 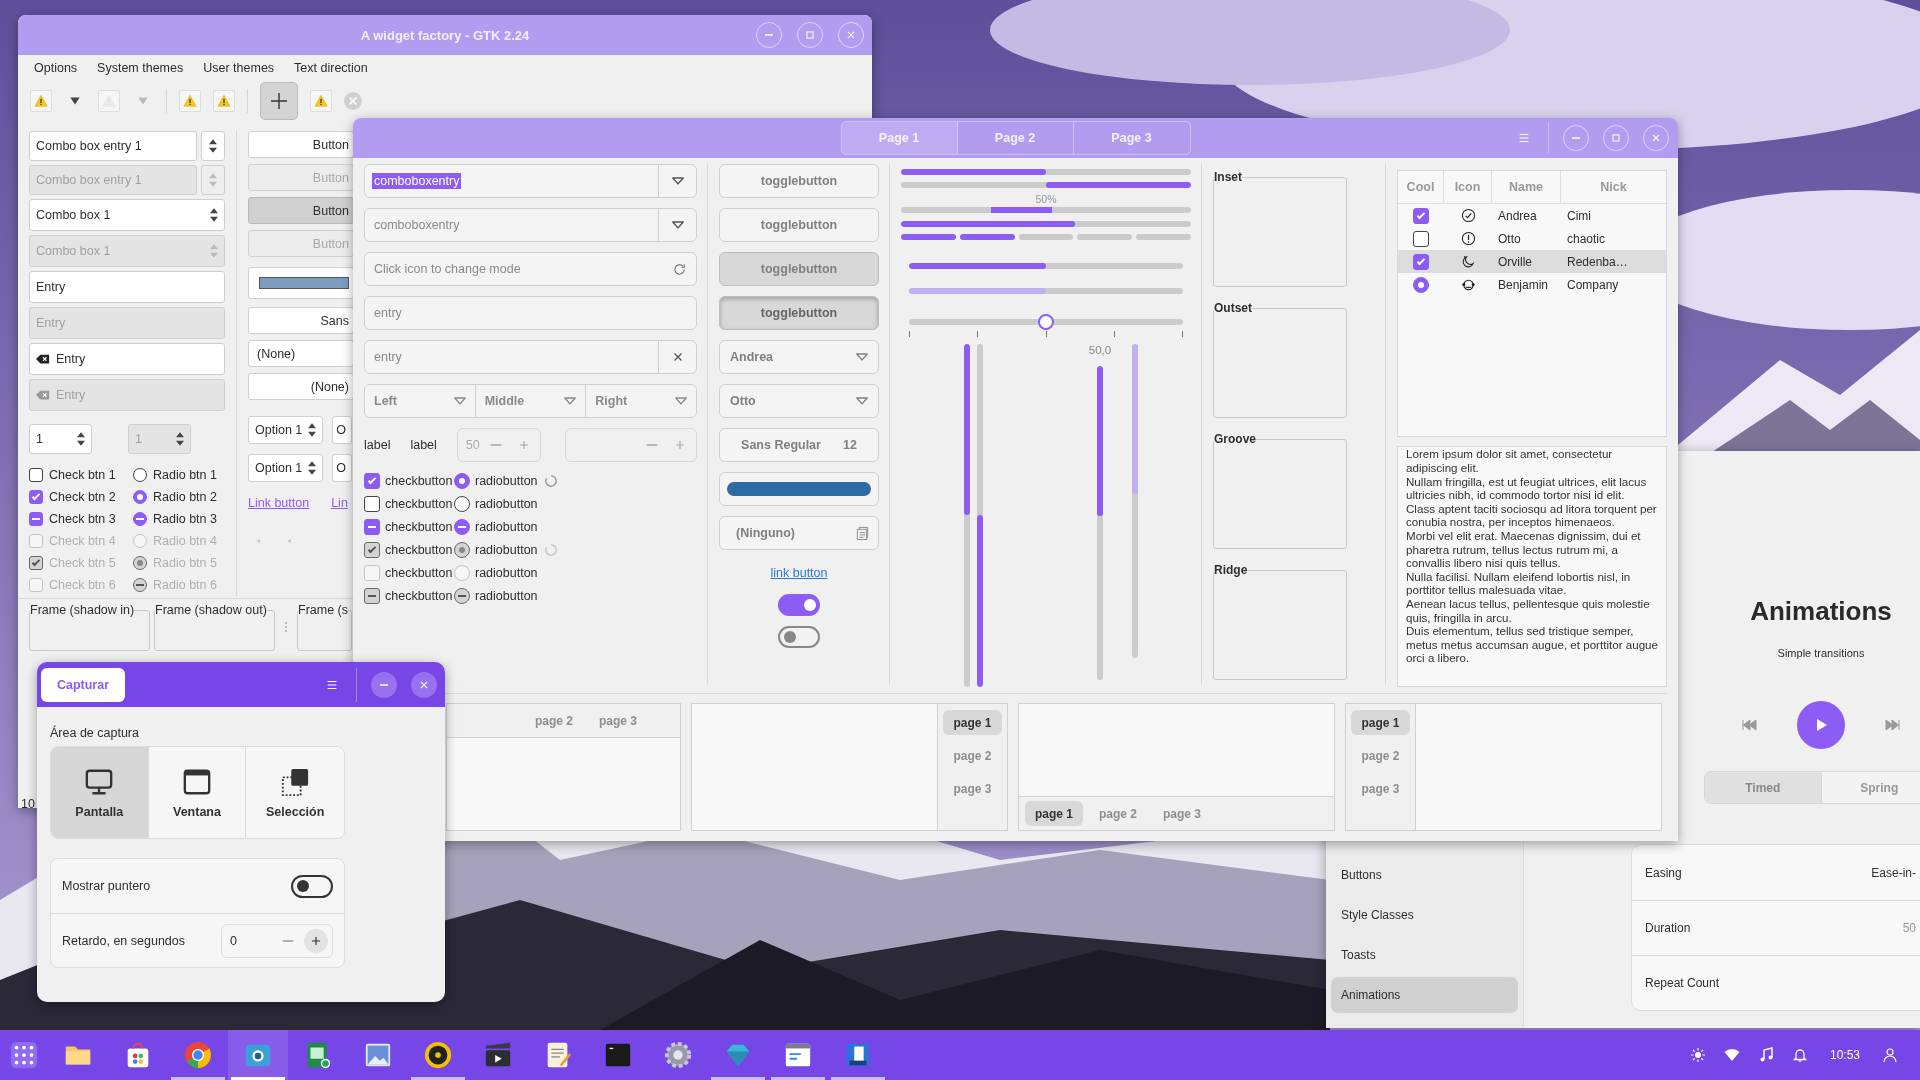 I want to click on table-row: Benjamin Company, so click(x=1532, y=284).